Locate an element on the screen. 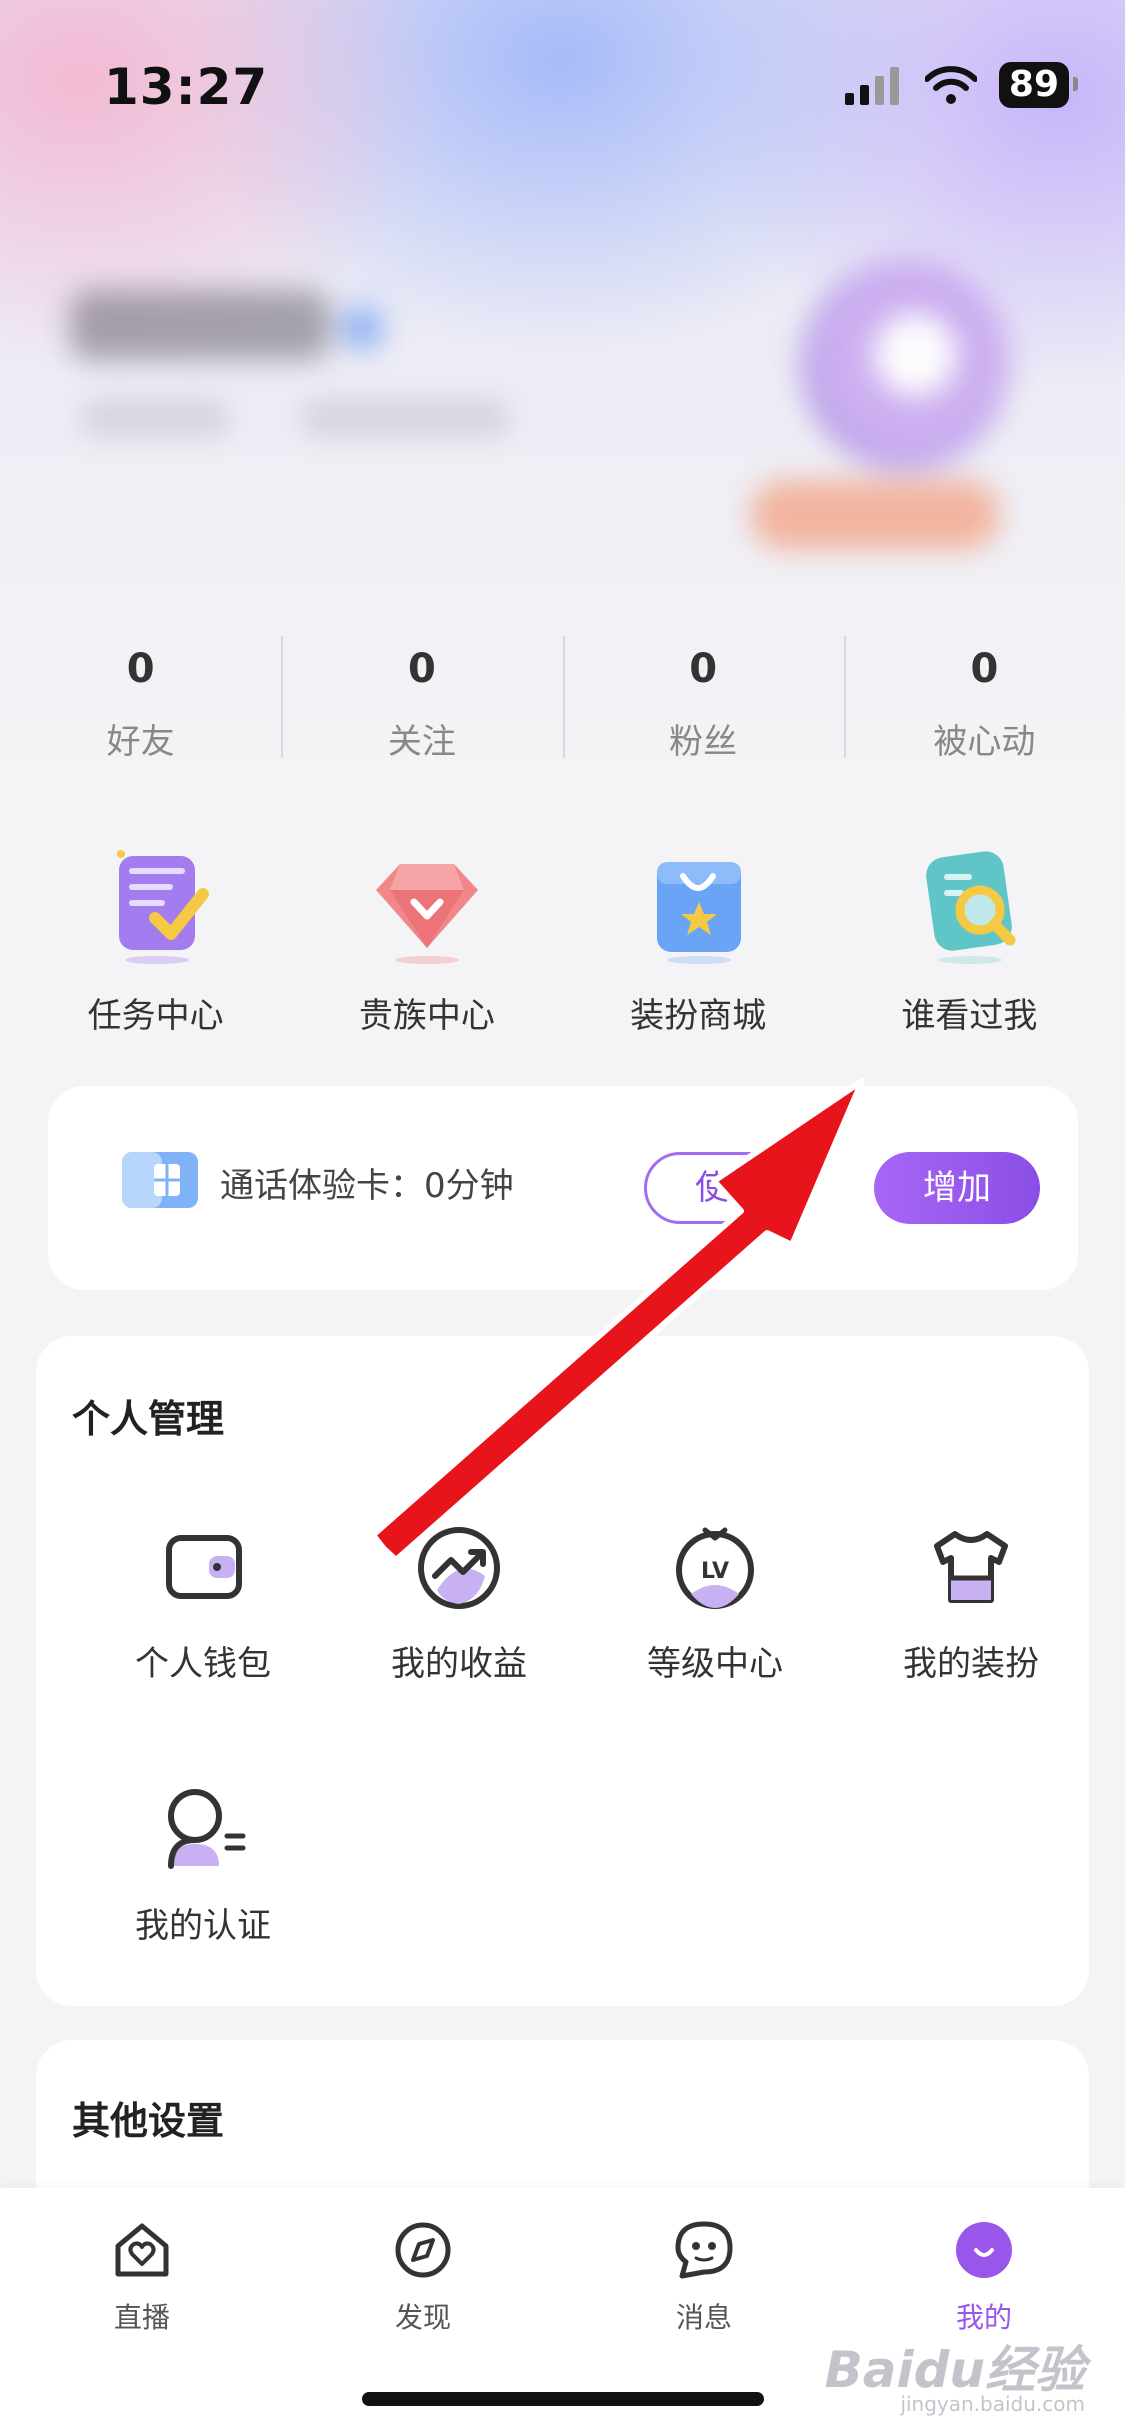  tab-discover: 发现 is located at coordinates (423, 2277).